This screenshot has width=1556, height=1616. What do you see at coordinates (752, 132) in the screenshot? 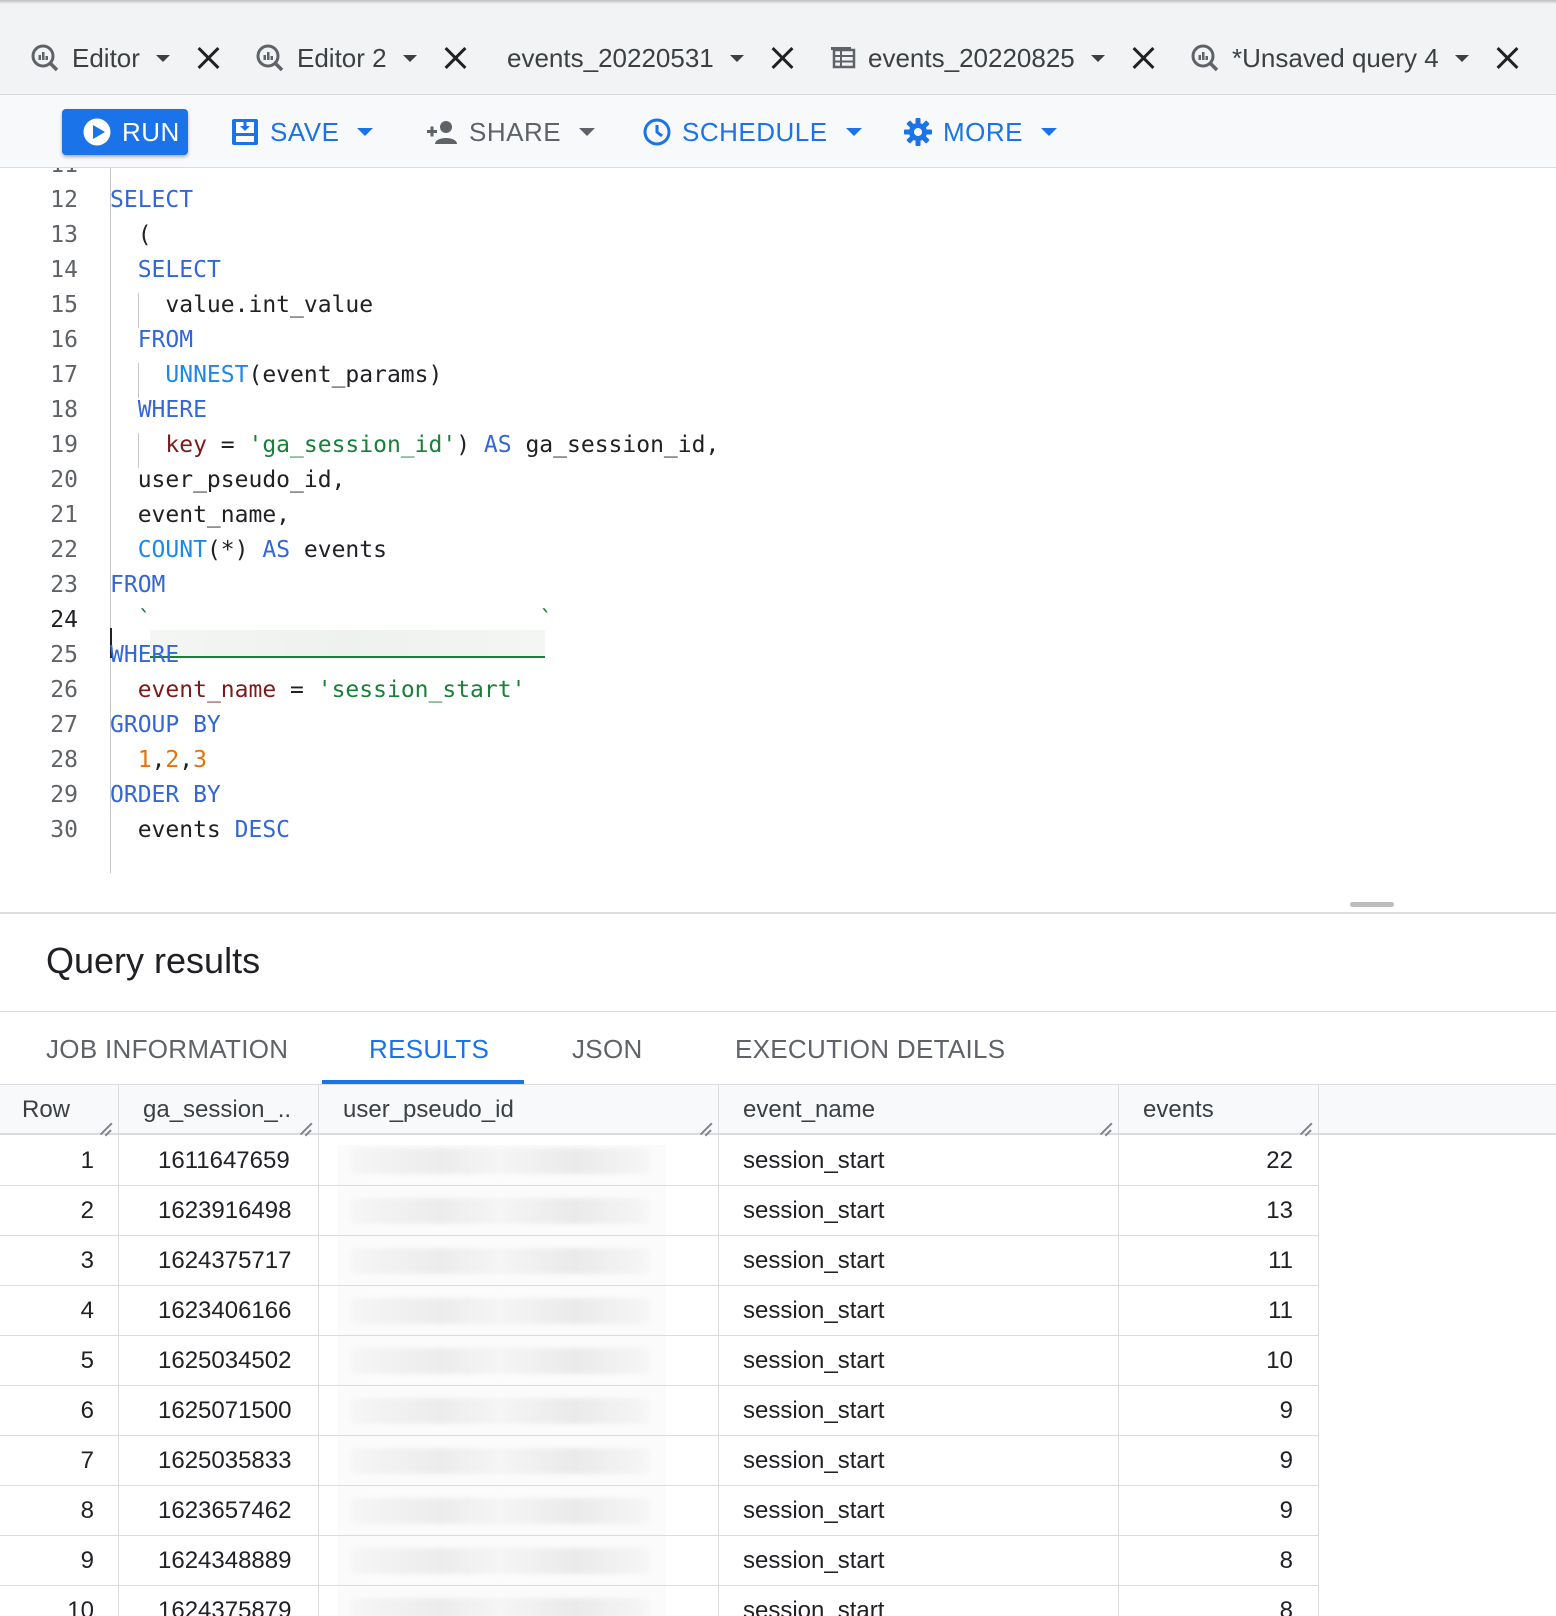
I see `schedule-button: SCHEDULE` at bounding box center [752, 132].